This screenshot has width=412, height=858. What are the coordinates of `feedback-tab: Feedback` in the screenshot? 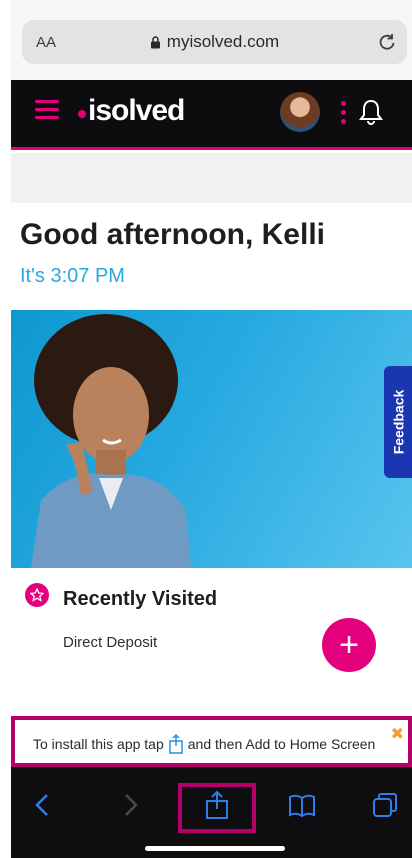 It's located at (398, 422).